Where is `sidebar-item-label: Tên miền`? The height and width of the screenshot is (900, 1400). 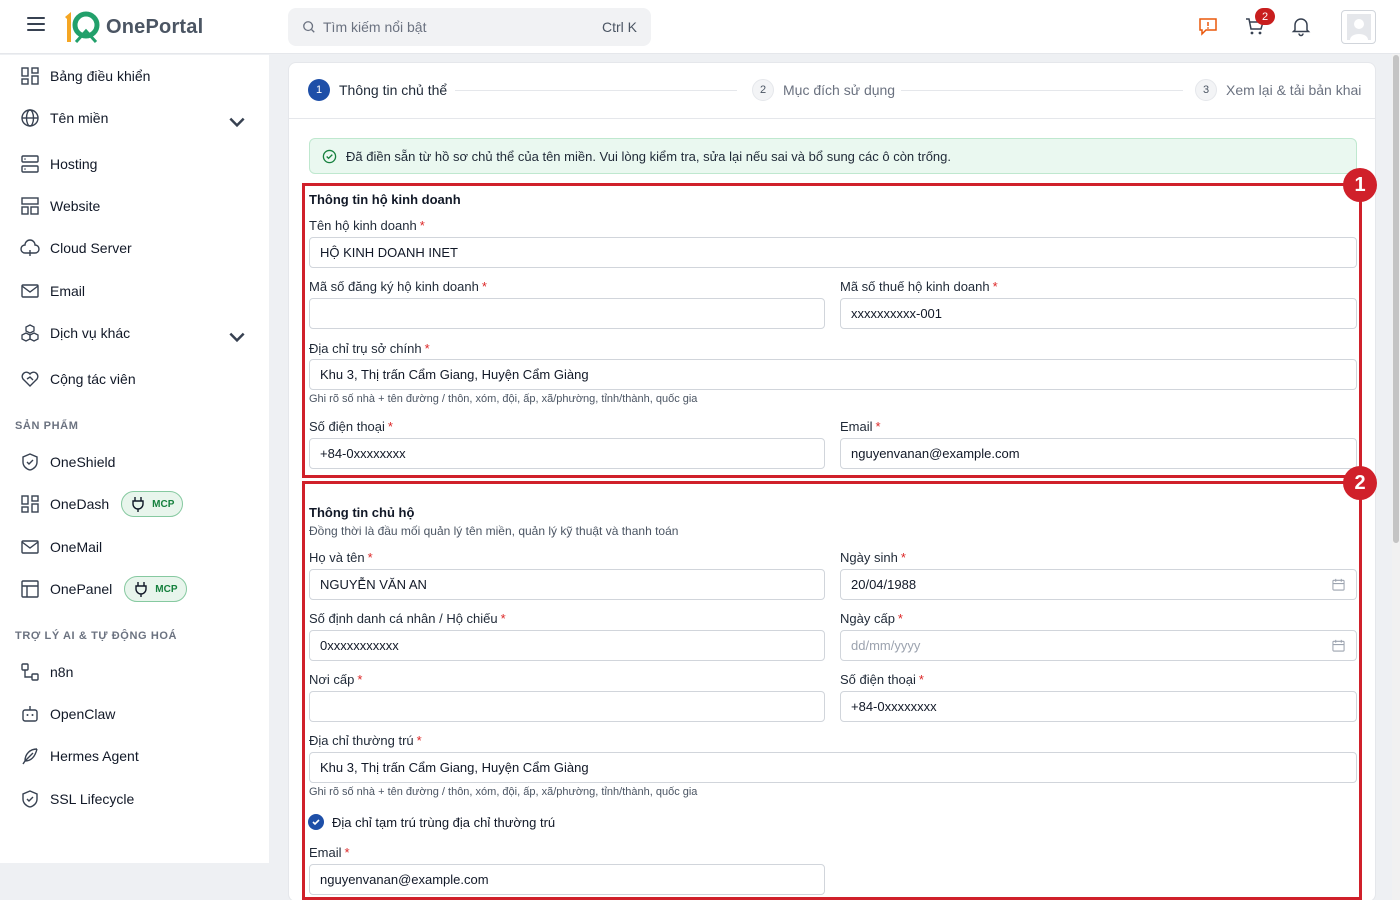 sidebar-item-label: Tên miền is located at coordinates (79, 118).